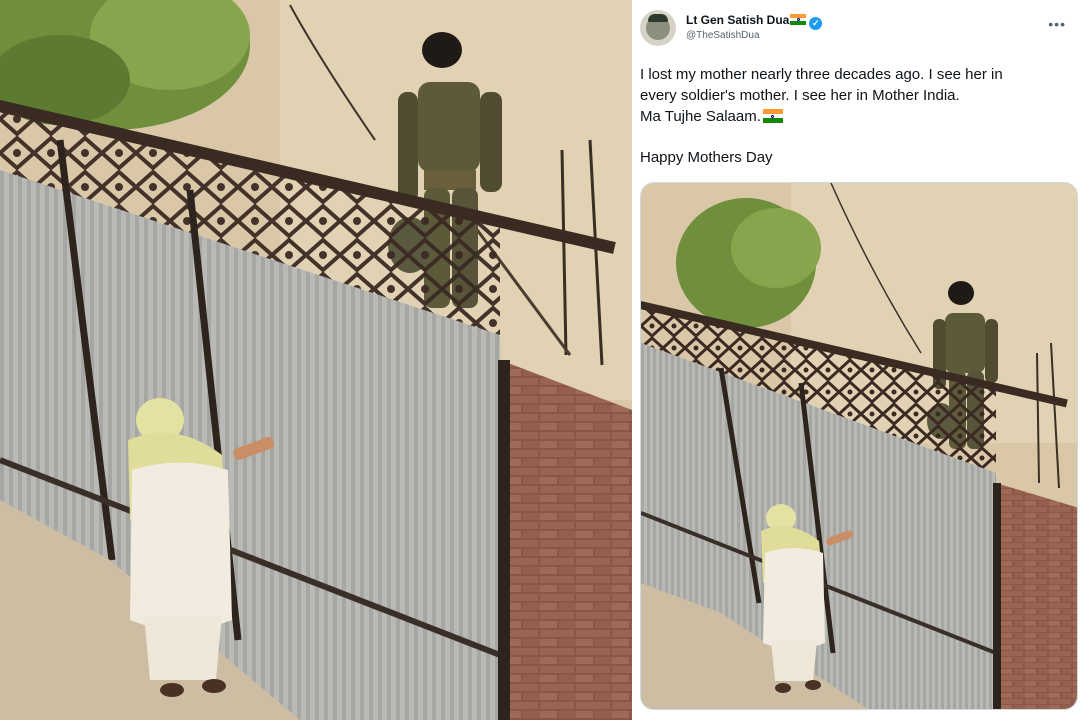 This screenshot has height=720, width=1080. What do you see at coordinates (816, 23) in the screenshot?
I see `verified-badge-icon: ✓` at bounding box center [816, 23].